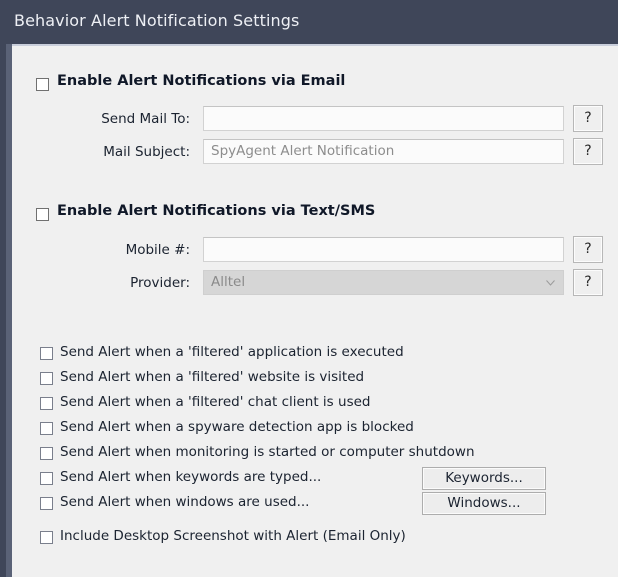 Image resolution: width=618 pixels, height=577 pixels. What do you see at coordinates (588, 282) in the screenshot?
I see `provider-help-button: ?` at bounding box center [588, 282].